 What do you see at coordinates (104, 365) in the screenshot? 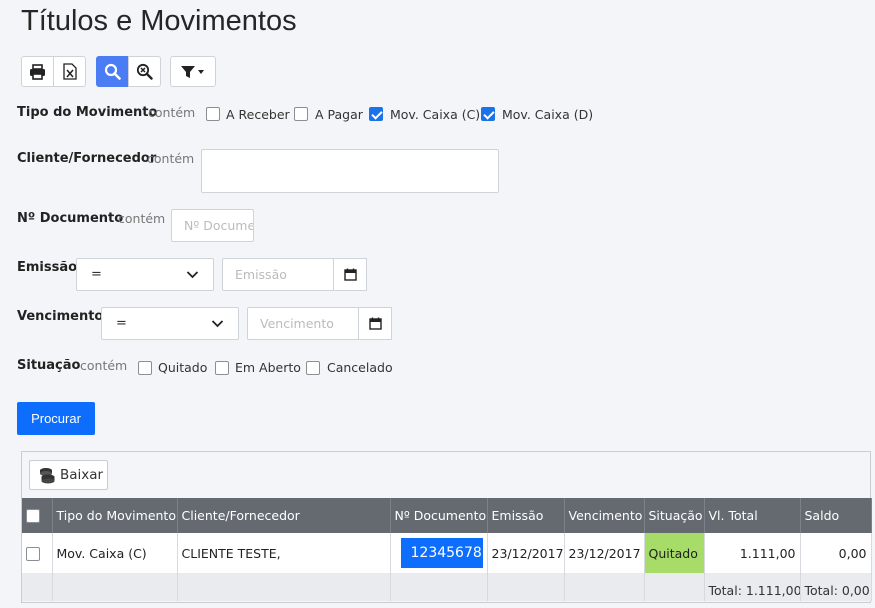
I see `situacao-operator: contém` at bounding box center [104, 365].